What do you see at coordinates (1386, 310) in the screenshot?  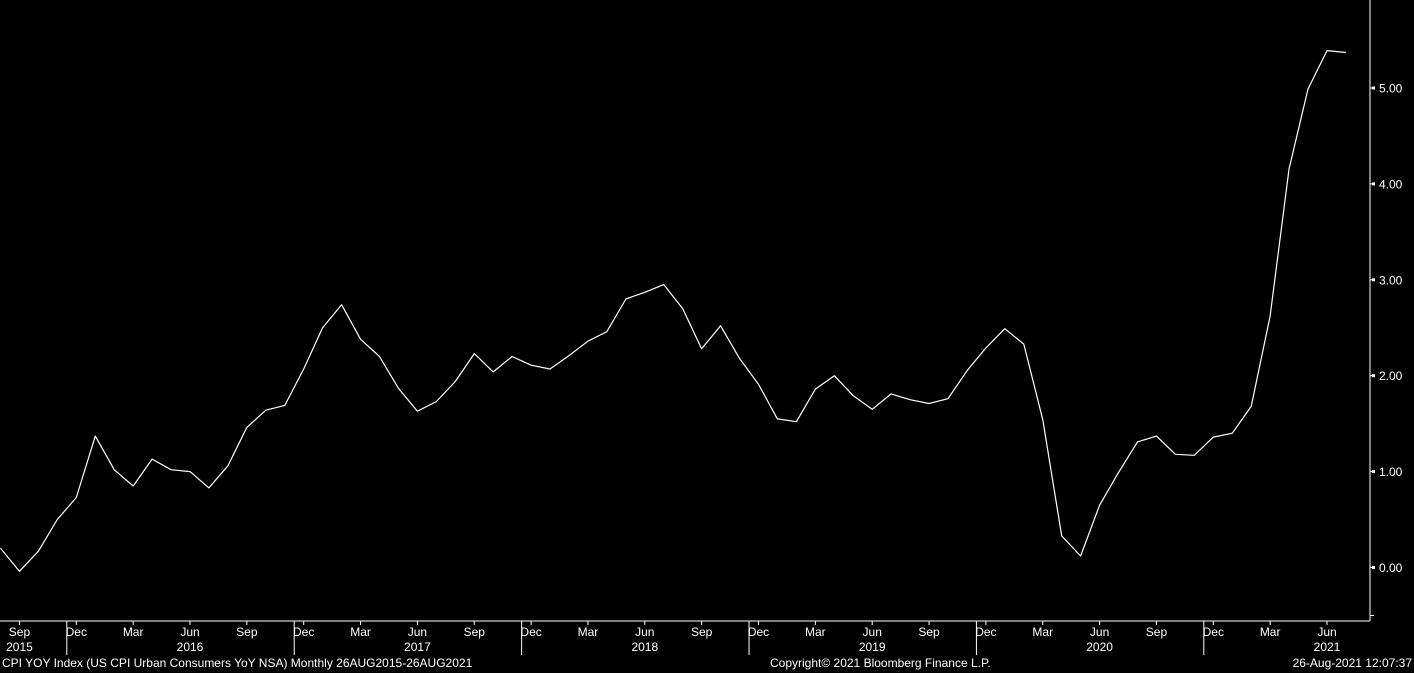 I see `y-axis: 0.00 1.00 2.00 3.00 4.00 5.00` at bounding box center [1386, 310].